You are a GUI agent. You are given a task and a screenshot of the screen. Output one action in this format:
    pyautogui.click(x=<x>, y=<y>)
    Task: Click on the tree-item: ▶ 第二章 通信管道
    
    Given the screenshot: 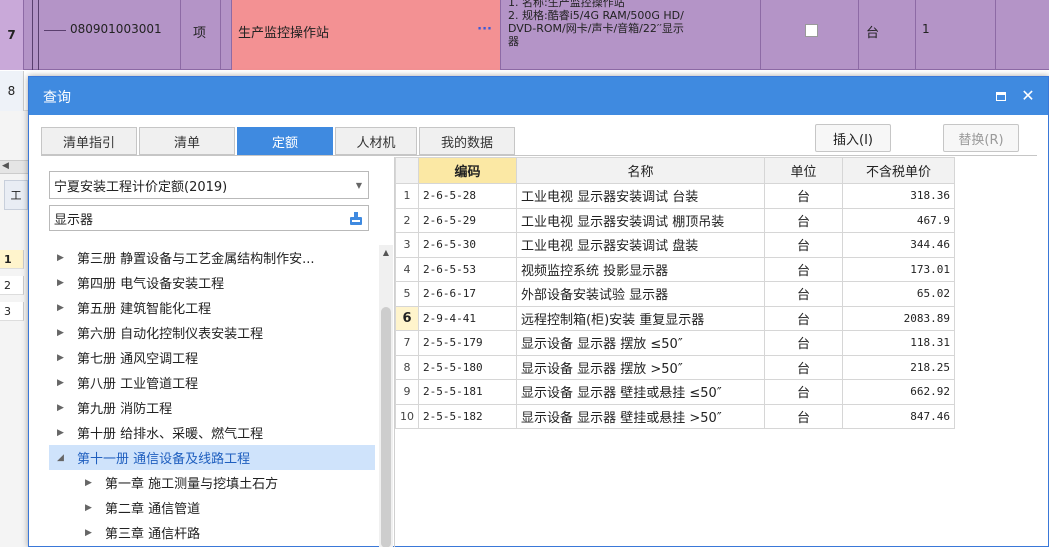 What is the action you would take?
    pyautogui.click(x=212, y=507)
    